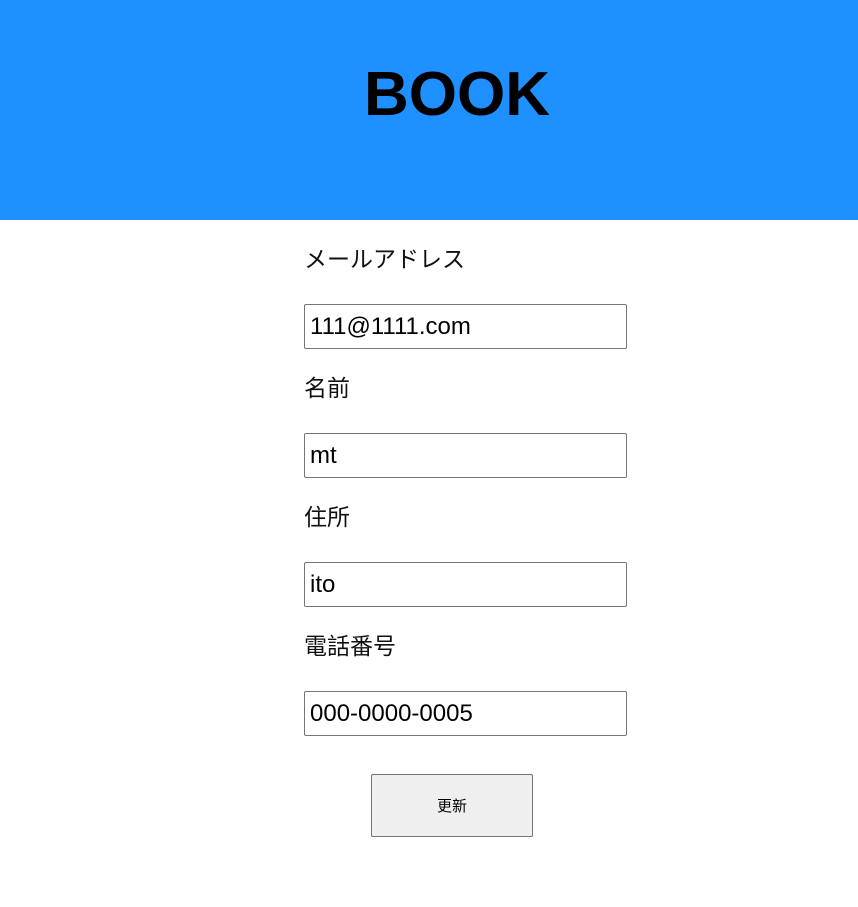  What do you see at coordinates (457, 94) in the screenshot?
I see `page-title: BOOK` at bounding box center [457, 94].